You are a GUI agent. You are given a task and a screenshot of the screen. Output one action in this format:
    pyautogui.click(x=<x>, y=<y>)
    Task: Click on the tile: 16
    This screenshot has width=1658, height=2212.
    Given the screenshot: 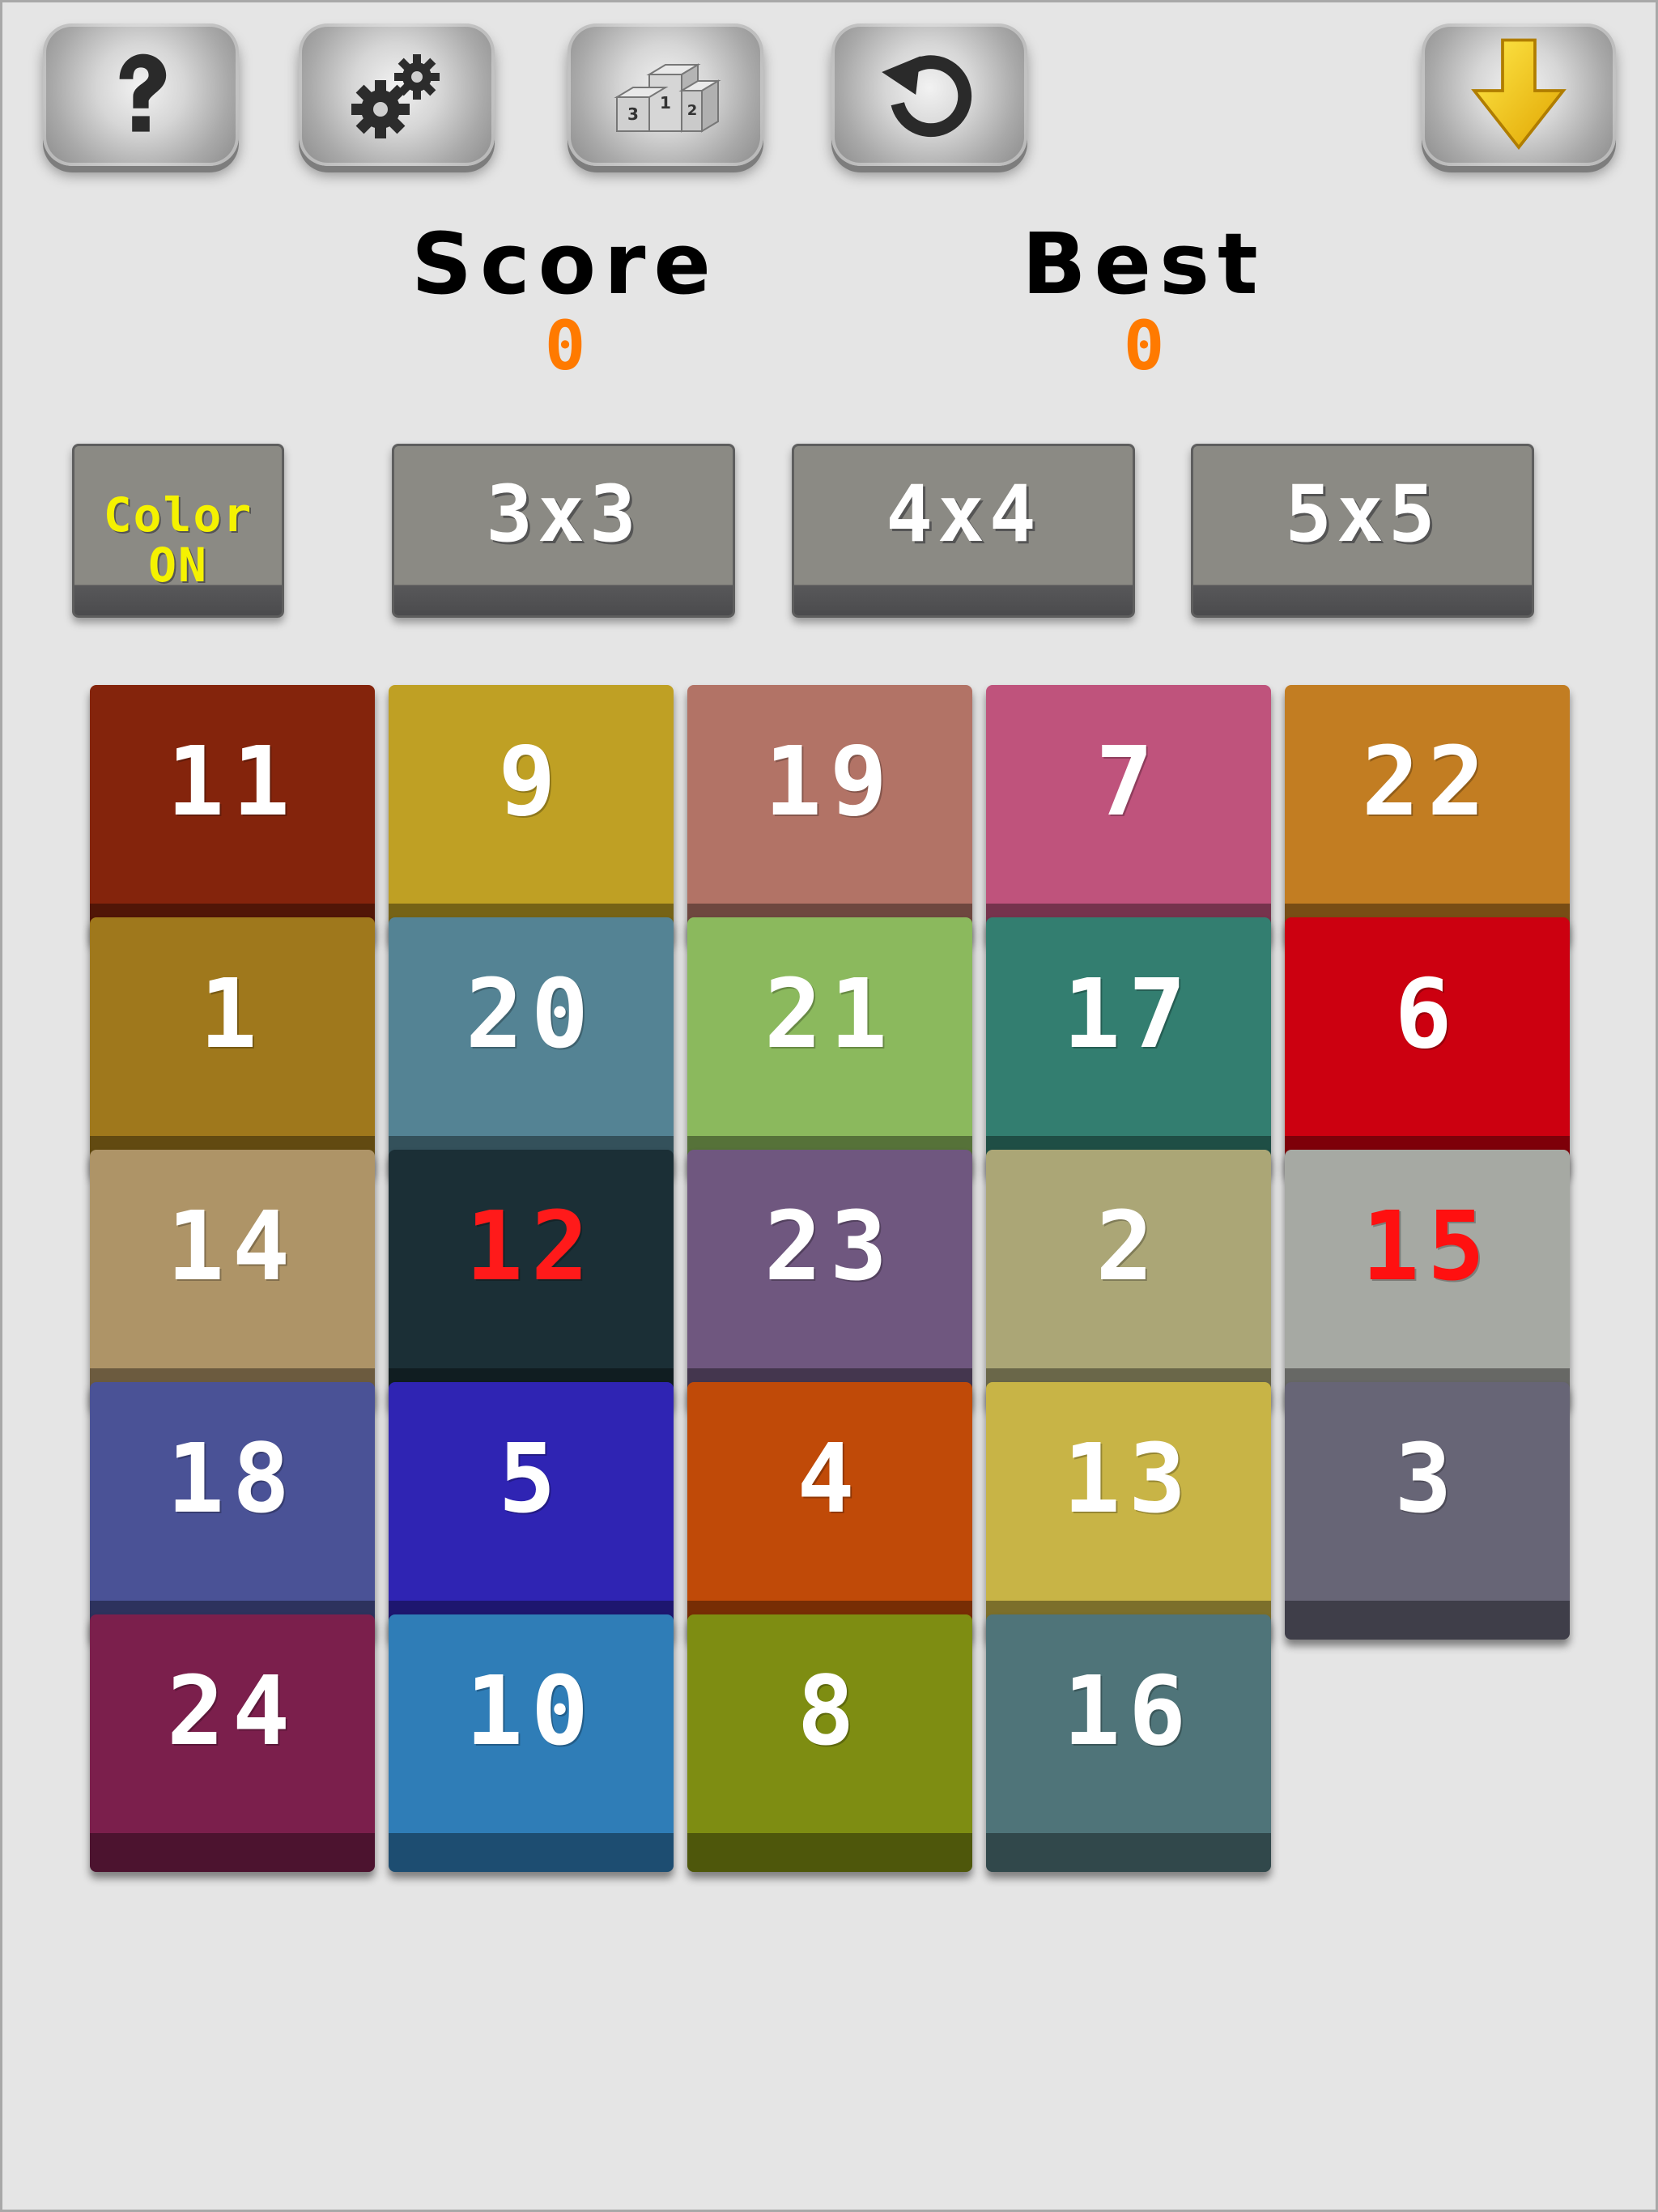 What is the action you would take?
    pyautogui.click(x=1128, y=1743)
    